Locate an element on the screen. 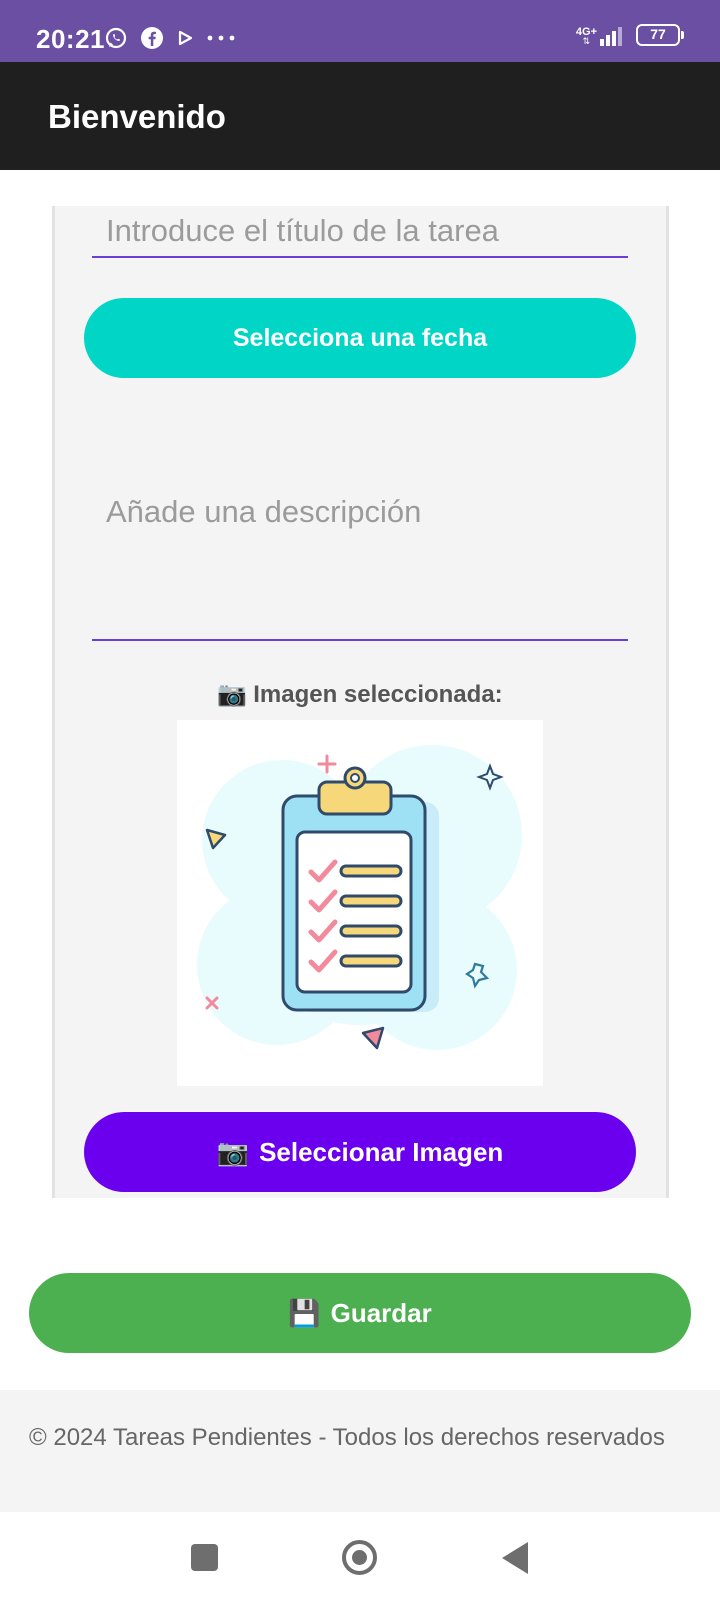 The image size is (720, 1600). whatsapp-icon is located at coordinates (116, 38).